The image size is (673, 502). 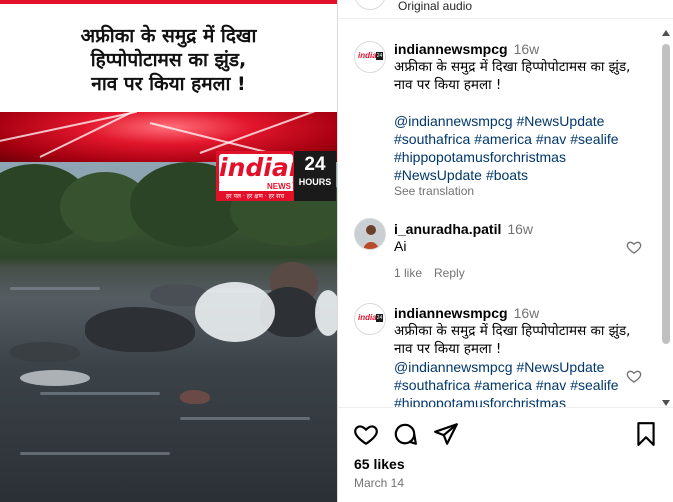 What do you see at coordinates (666, 33) in the screenshot?
I see `scroll-up-arrow-icon` at bounding box center [666, 33].